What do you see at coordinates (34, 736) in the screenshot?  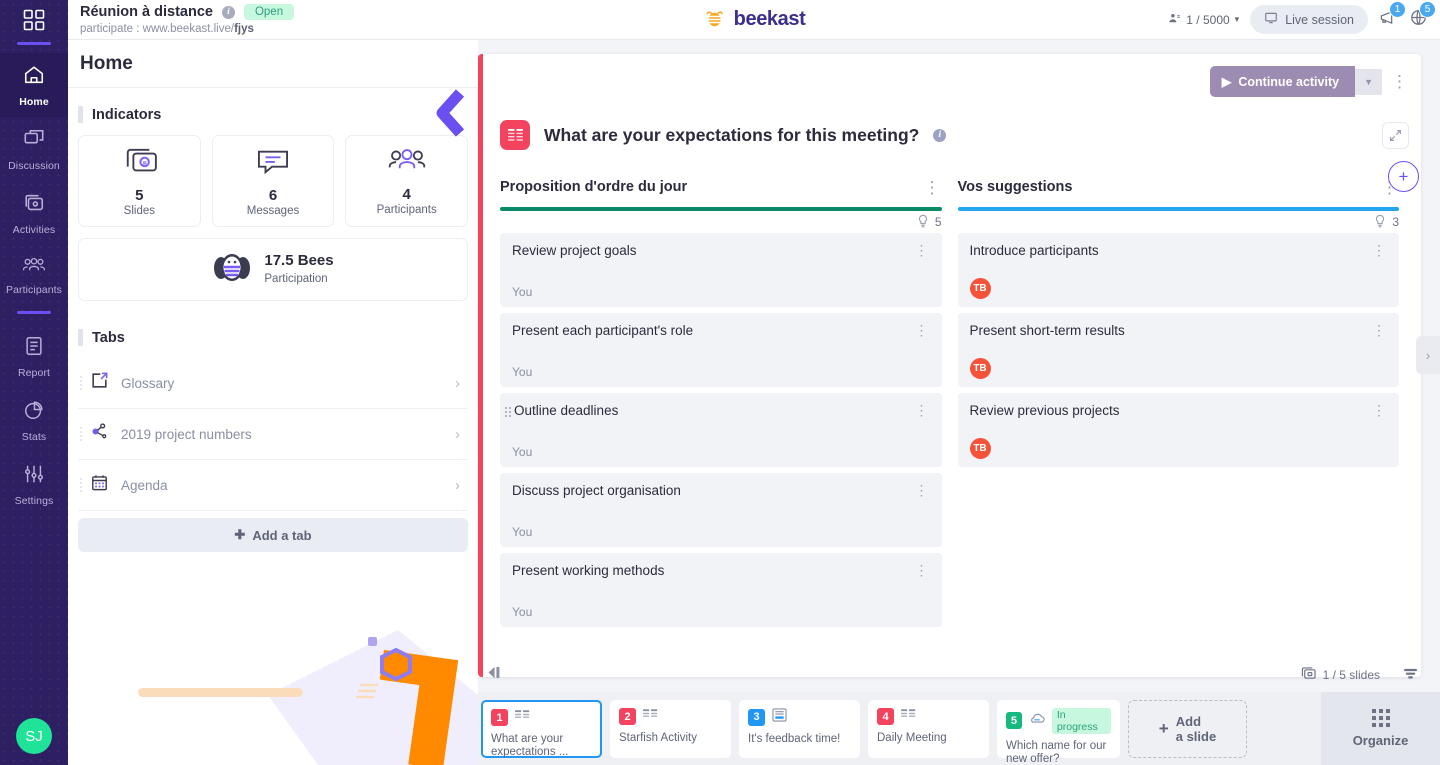 I see `avatar: SJ` at bounding box center [34, 736].